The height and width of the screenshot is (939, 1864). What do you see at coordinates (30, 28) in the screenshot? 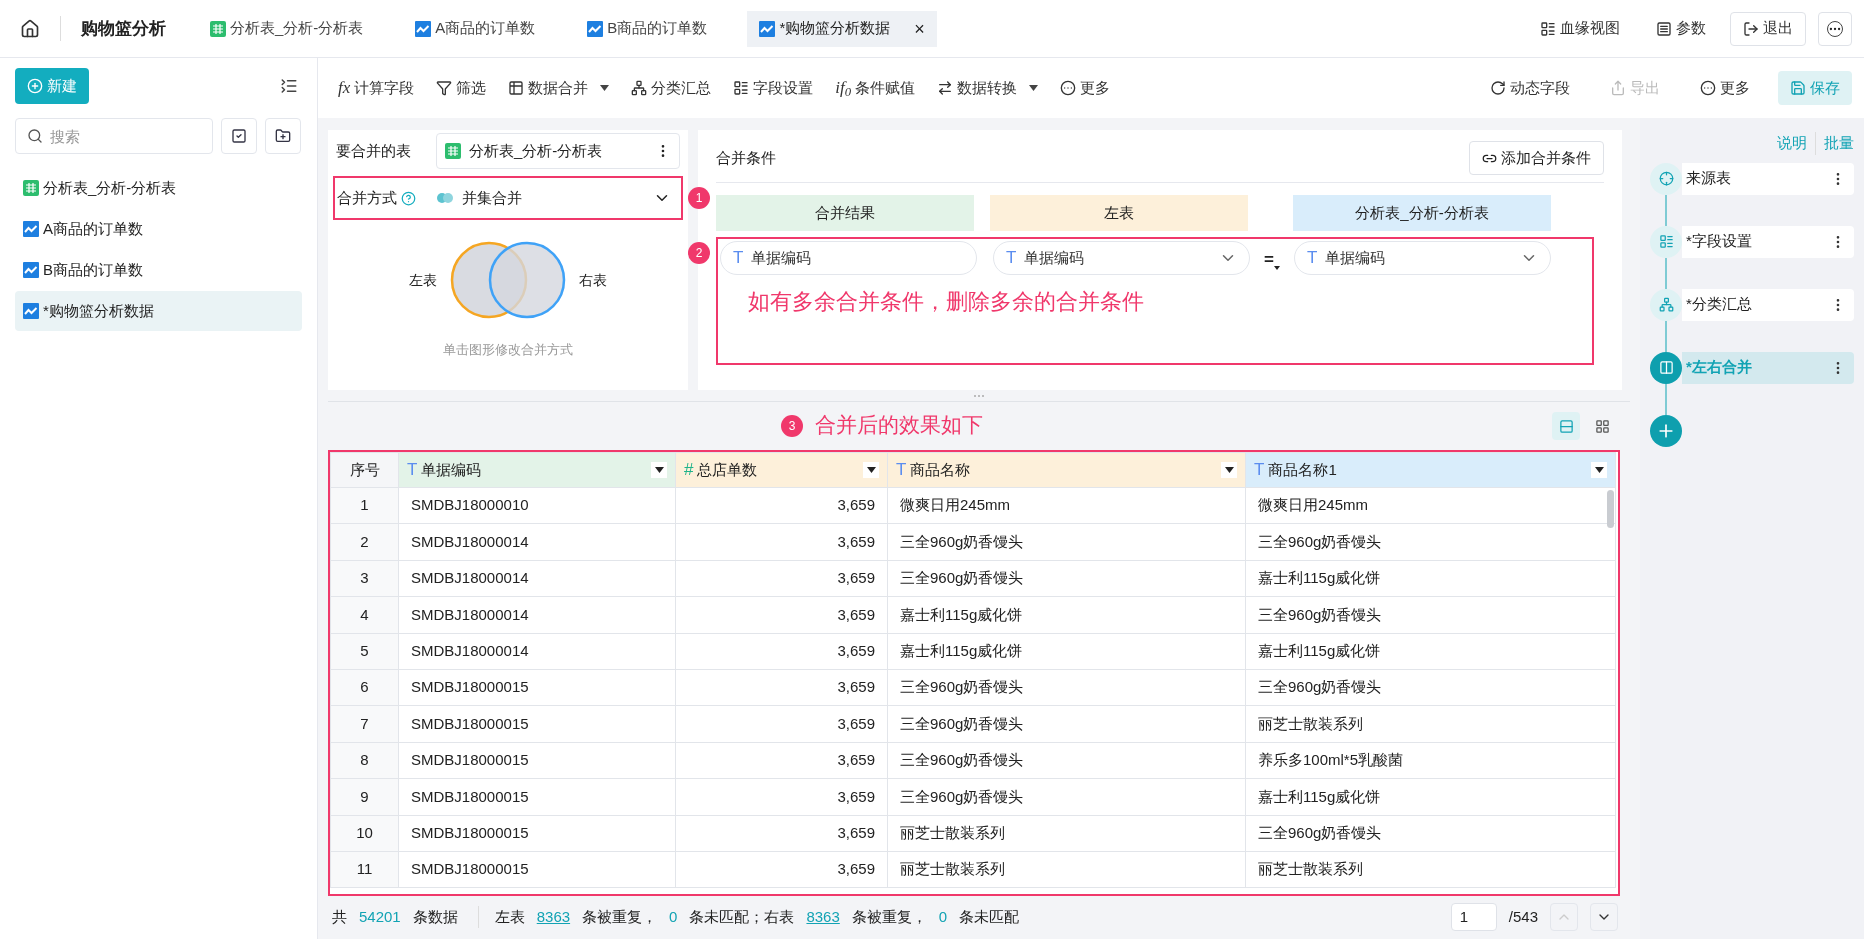
I see `home-icon` at bounding box center [30, 28].